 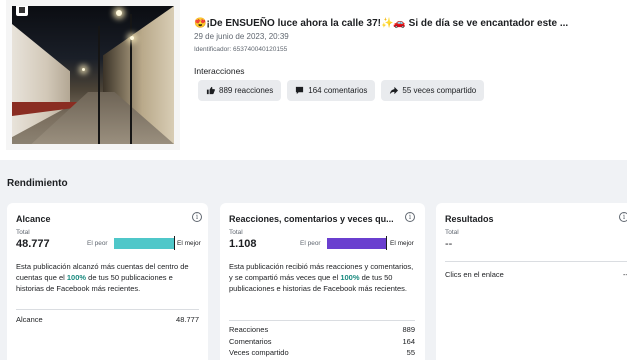 I want to click on post-identifier: Identificador: 653740040120155, so click(x=241, y=49).